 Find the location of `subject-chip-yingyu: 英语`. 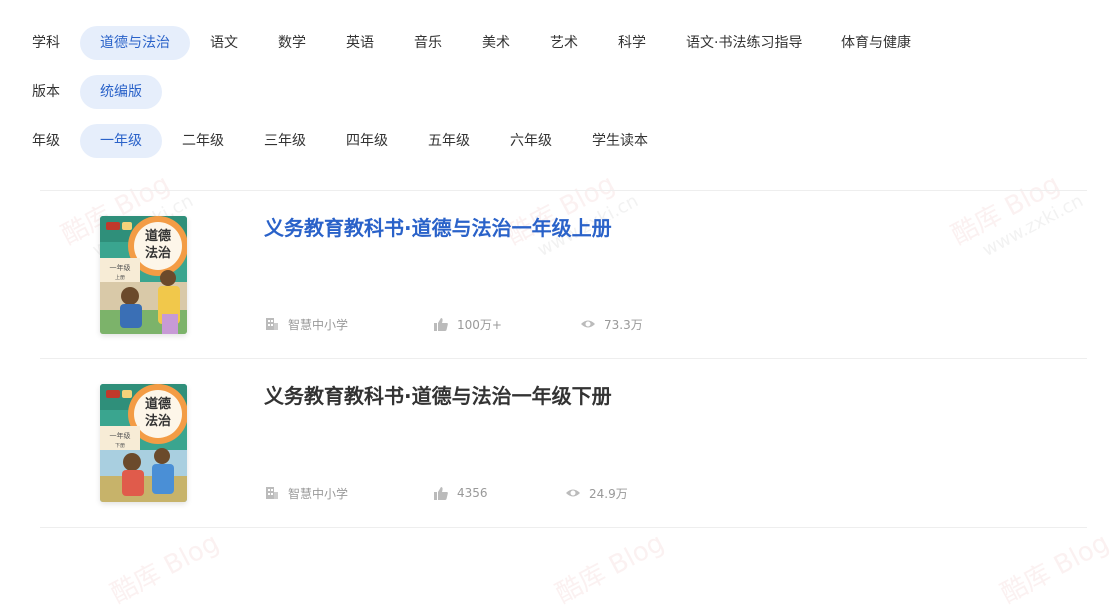

subject-chip-yingyu: 英语 is located at coordinates (360, 43).